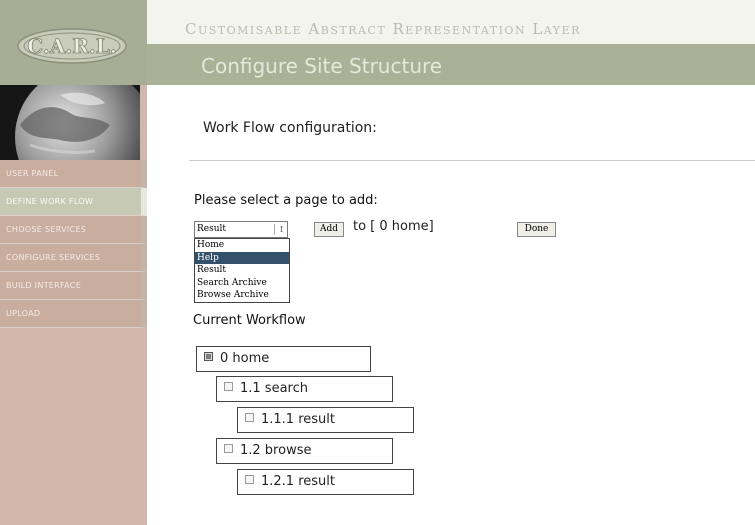  I want to click on page-heading: Configure Site Structure, so click(322, 66).